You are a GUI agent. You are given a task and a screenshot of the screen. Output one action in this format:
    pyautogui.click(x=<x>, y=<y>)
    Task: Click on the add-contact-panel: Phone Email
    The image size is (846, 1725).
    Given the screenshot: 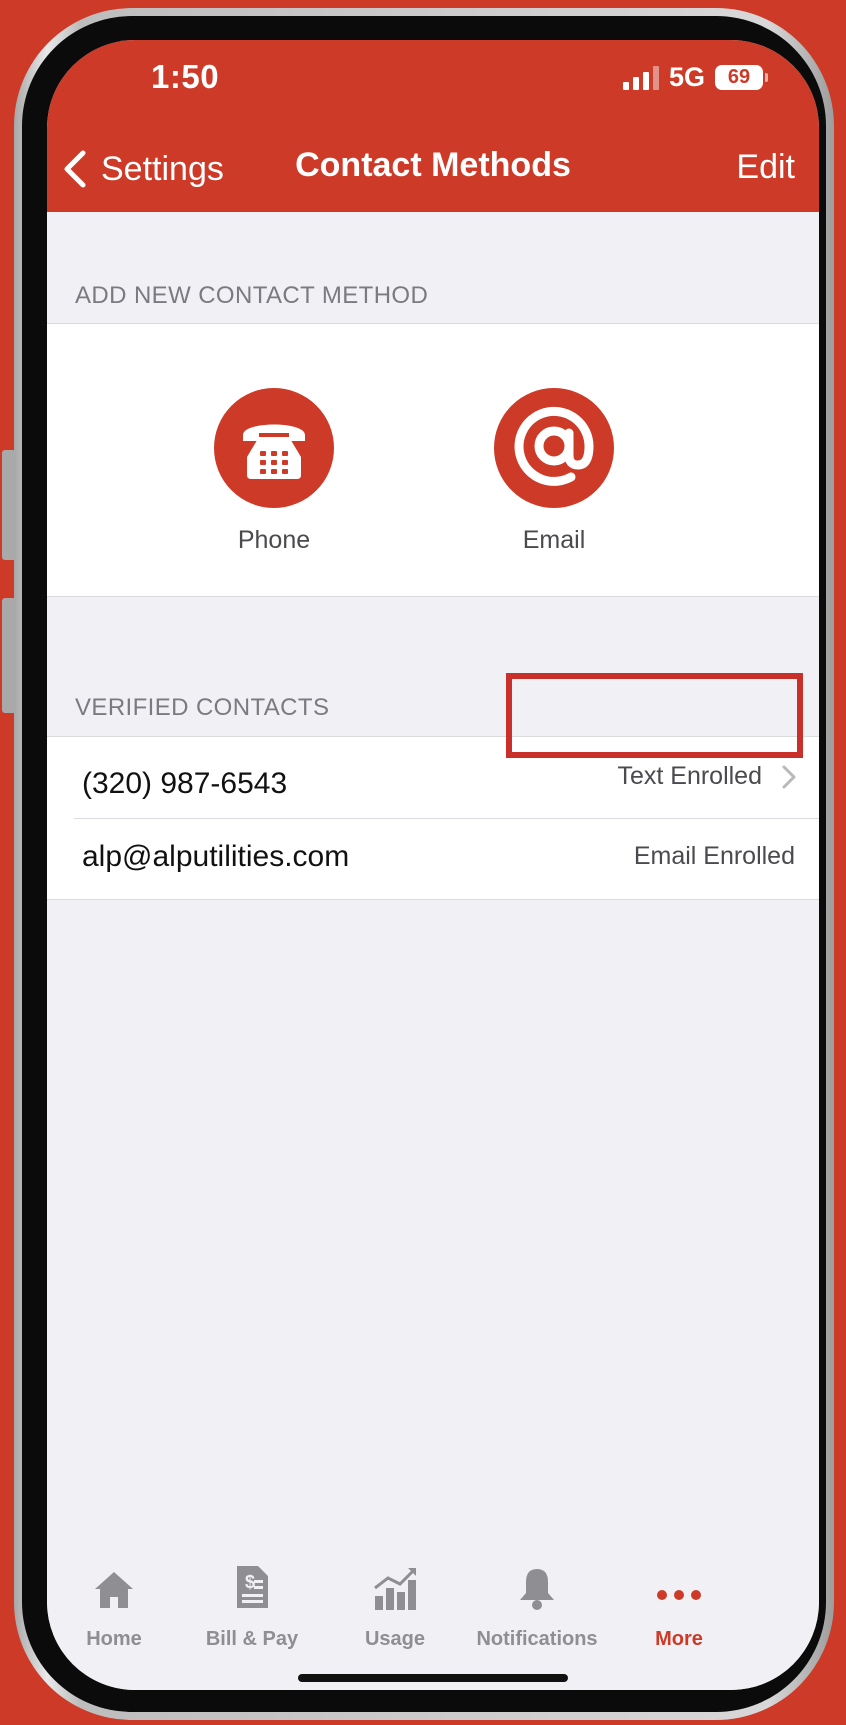 What is the action you would take?
    pyautogui.click(x=433, y=460)
    